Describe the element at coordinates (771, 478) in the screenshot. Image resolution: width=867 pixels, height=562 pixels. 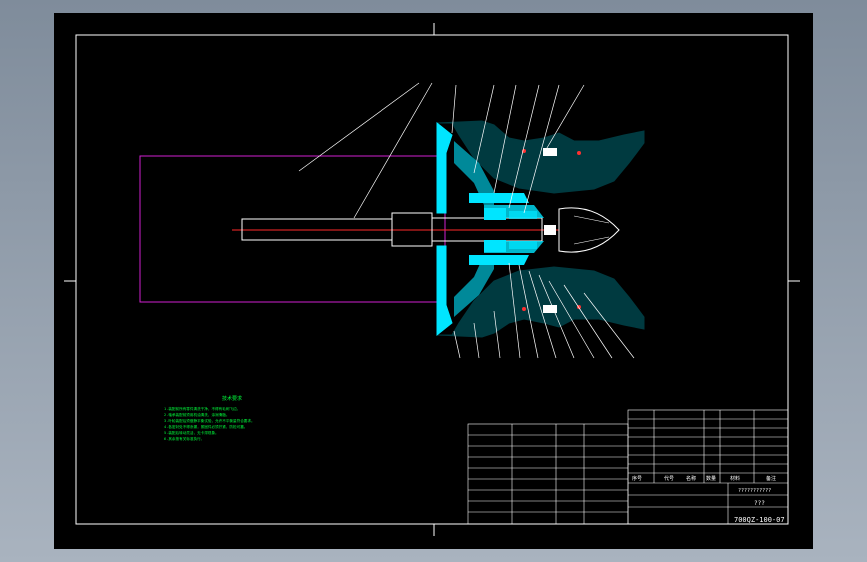
I see `header-remark: 备注` at that location.